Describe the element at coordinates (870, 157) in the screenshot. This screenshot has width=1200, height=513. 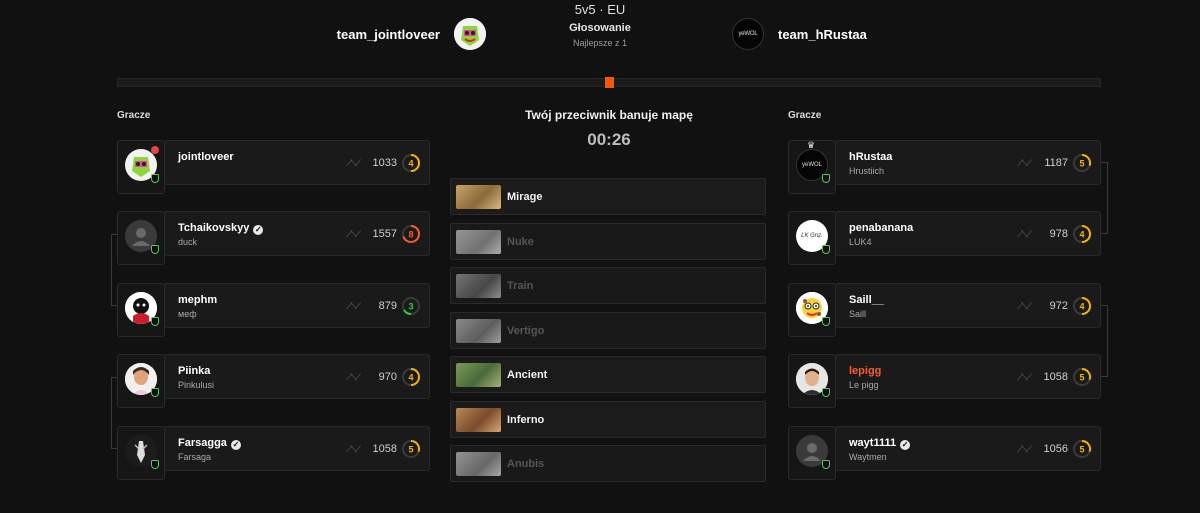
I see `player-name: hRustaa` at that location.